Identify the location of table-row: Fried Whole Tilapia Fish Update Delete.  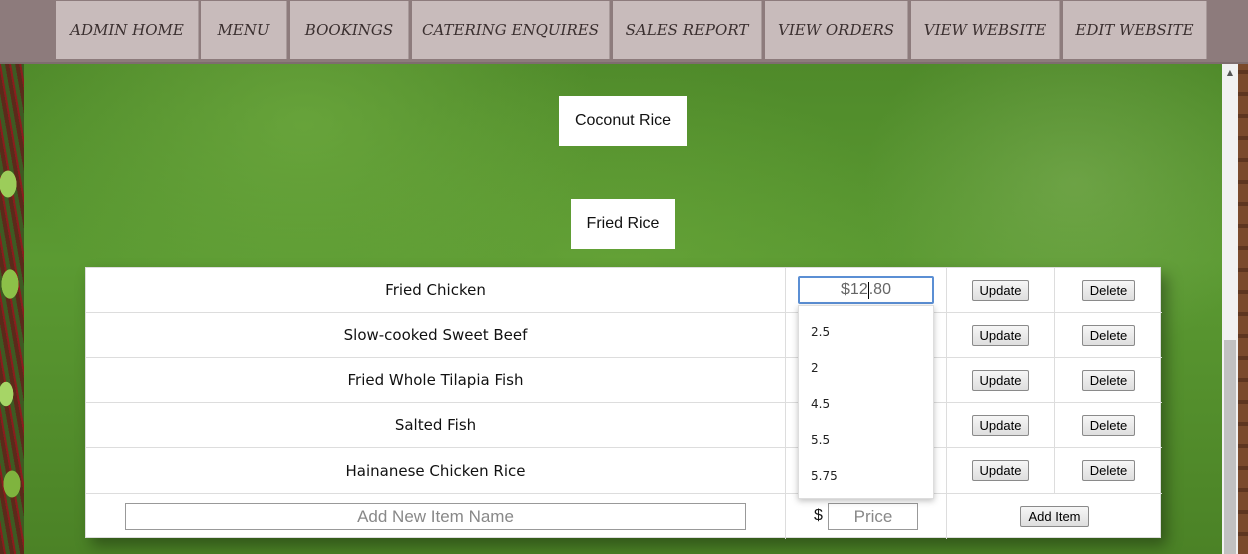
(624, 380).